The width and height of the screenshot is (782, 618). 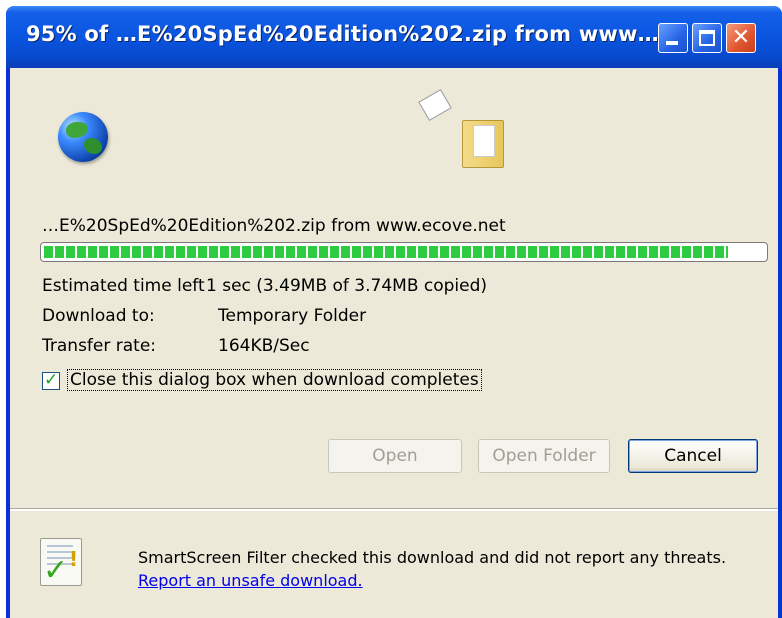 What do you see at coordinates (544, 456) in the screenshot?
I see `open-folder-button: Open Folder` at bounding box center [544, 456].